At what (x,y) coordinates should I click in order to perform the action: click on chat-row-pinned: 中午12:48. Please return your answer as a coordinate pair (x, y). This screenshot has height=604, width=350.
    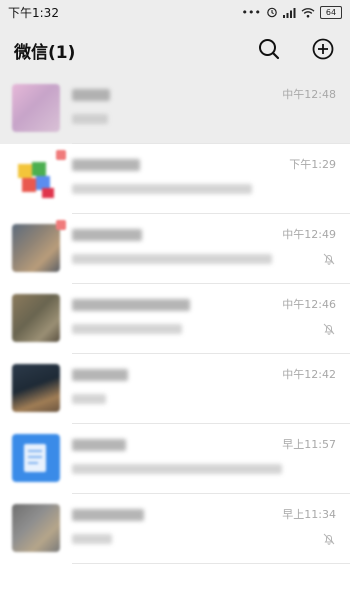
    Looking at the image, I should click on (175, 109).